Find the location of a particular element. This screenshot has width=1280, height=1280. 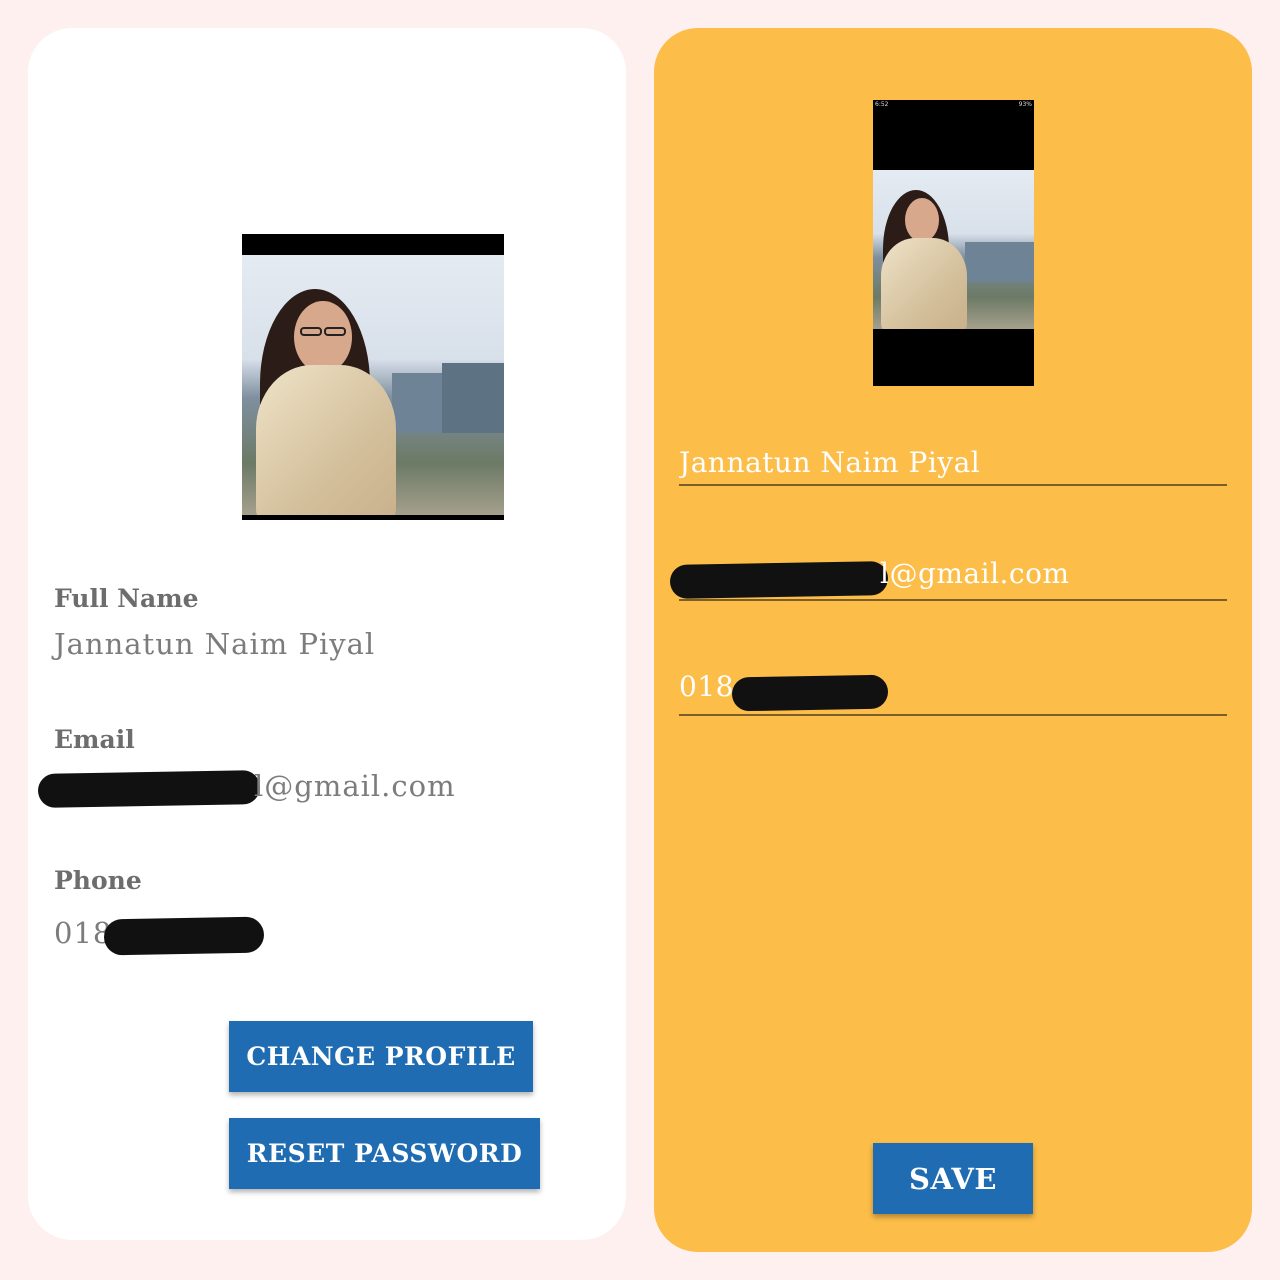

status-time: 6:52 is located at coordinates (882, 104).